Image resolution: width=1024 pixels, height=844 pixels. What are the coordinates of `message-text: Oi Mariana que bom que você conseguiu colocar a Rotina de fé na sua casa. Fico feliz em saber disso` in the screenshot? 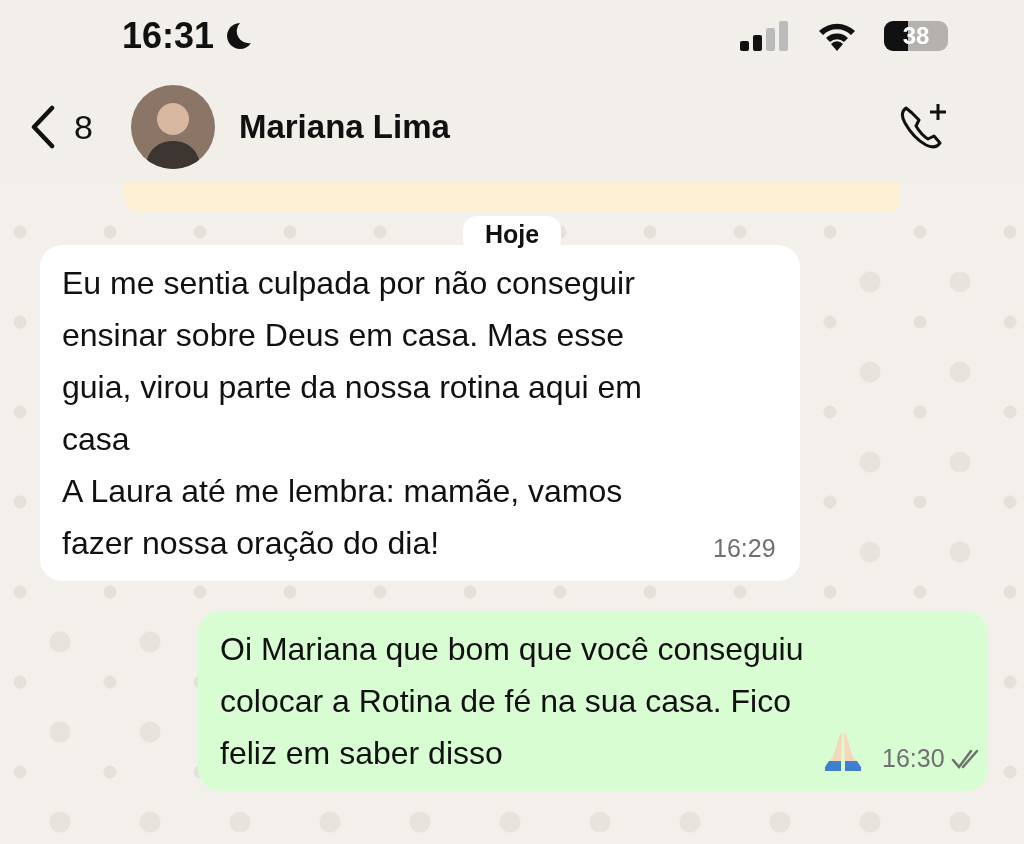 It's located at (512, 701).